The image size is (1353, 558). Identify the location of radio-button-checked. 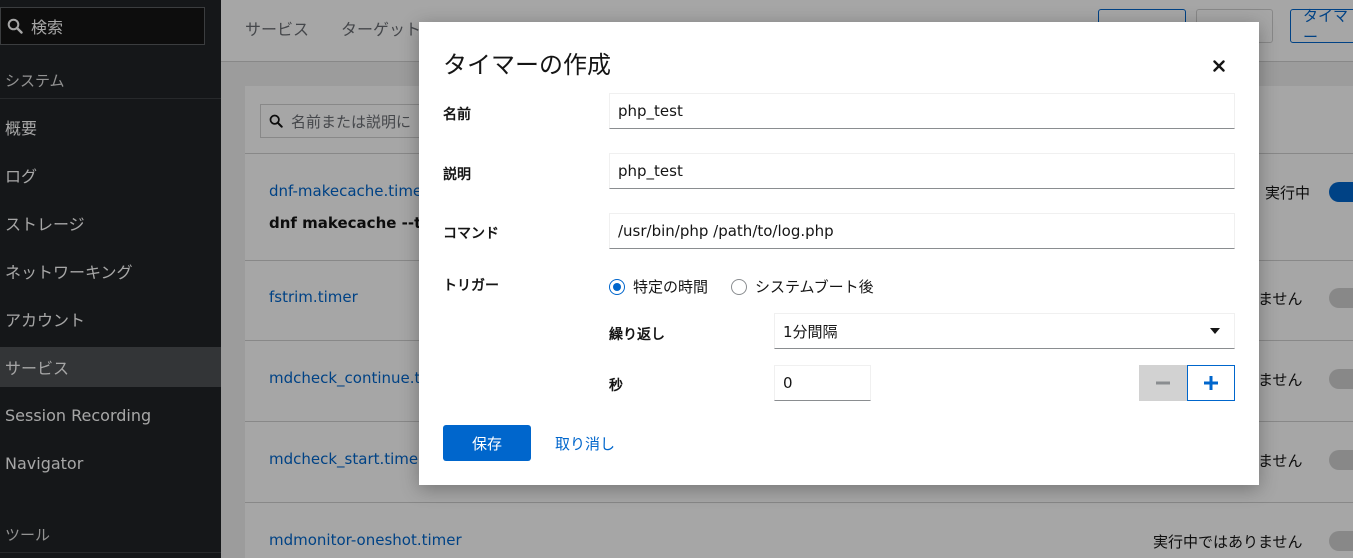
(617, 286).